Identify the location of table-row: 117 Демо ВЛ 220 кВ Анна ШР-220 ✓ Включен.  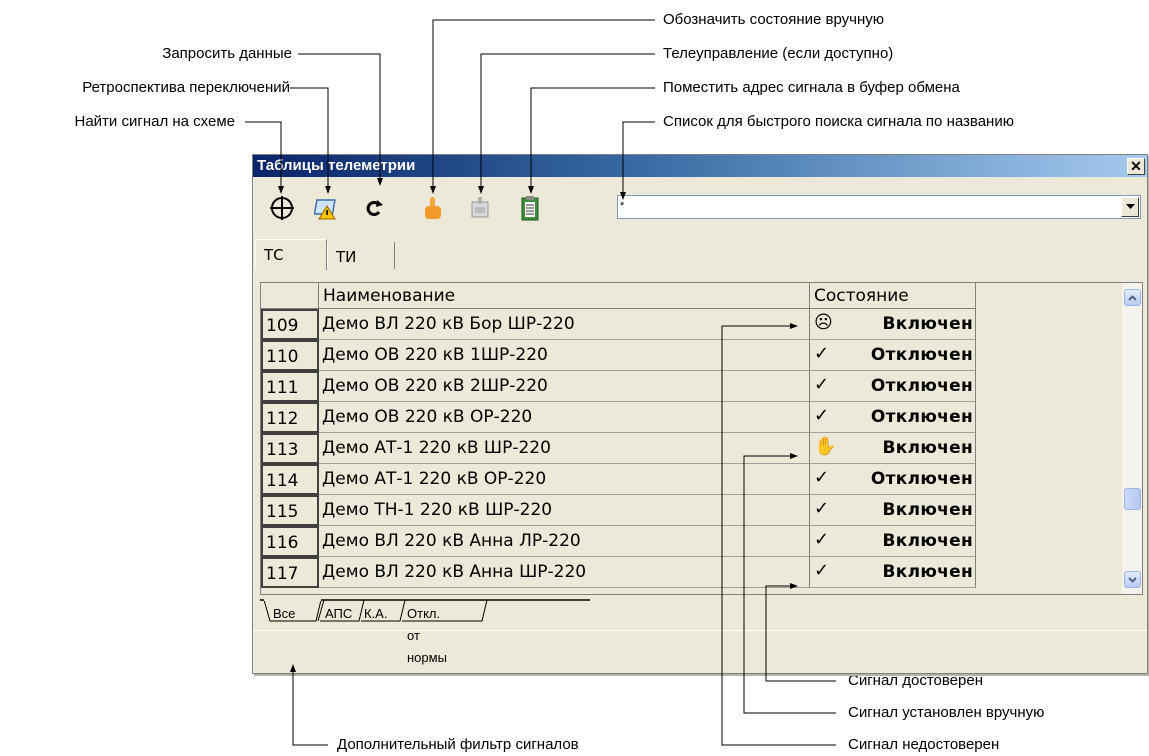
(619, 572).